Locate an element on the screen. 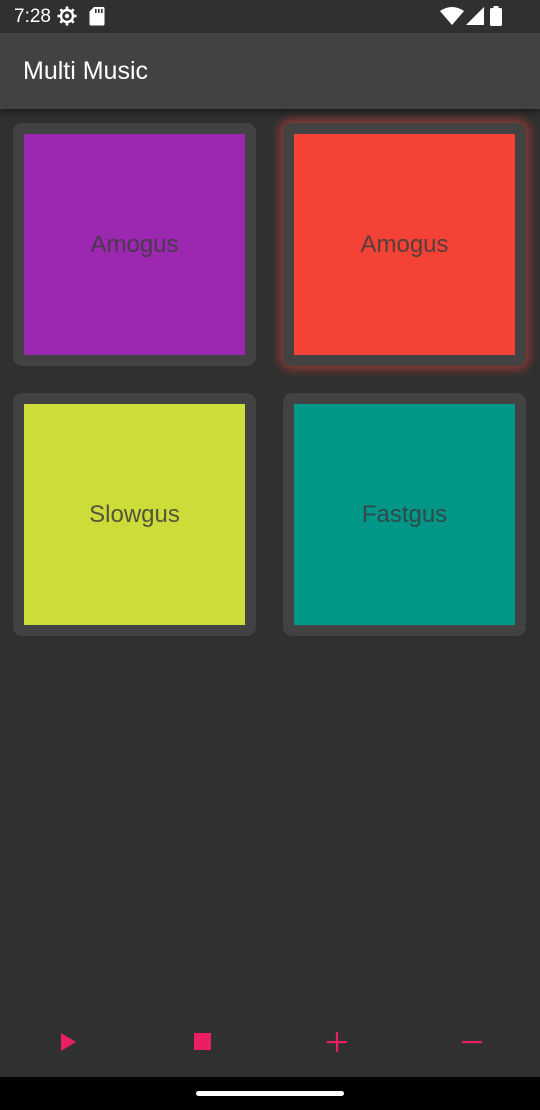 The image size is (540, 1110). stop-icon is located at coordinates (202, 1044).